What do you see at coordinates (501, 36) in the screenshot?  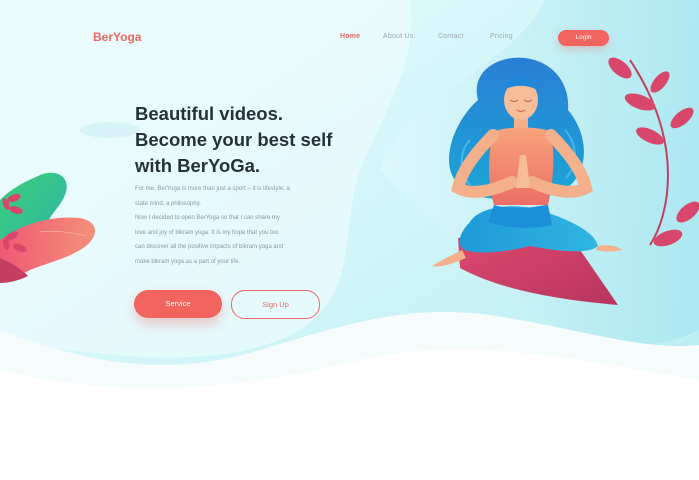 I see `nav-link-pricing: Pricing` at bounding box center [501, 36].